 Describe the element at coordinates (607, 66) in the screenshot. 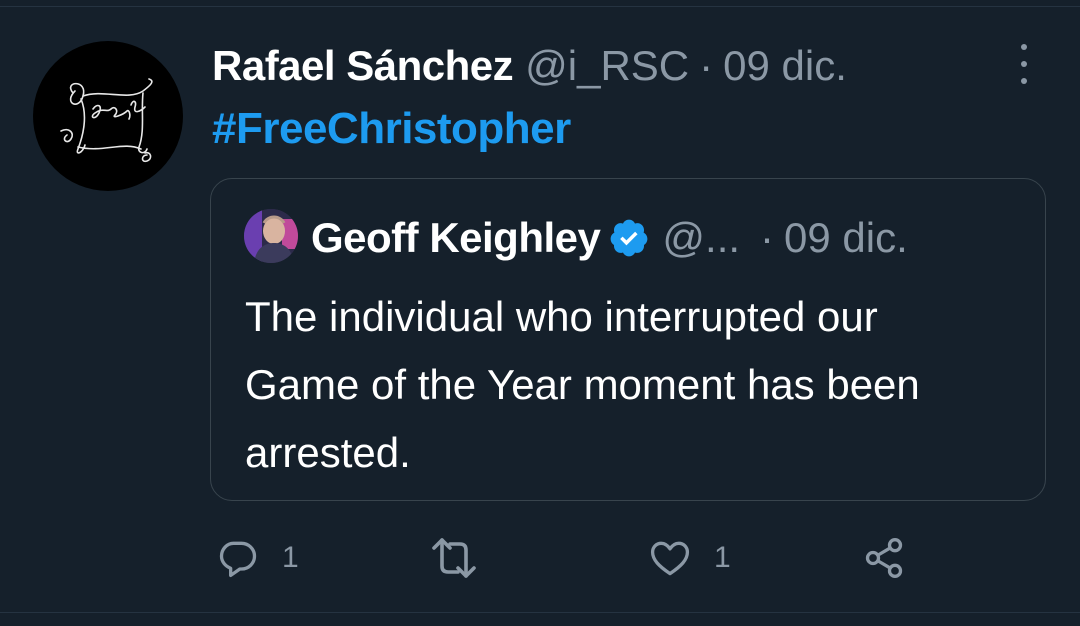

I see `author-handle: @i_RSC` at that location.